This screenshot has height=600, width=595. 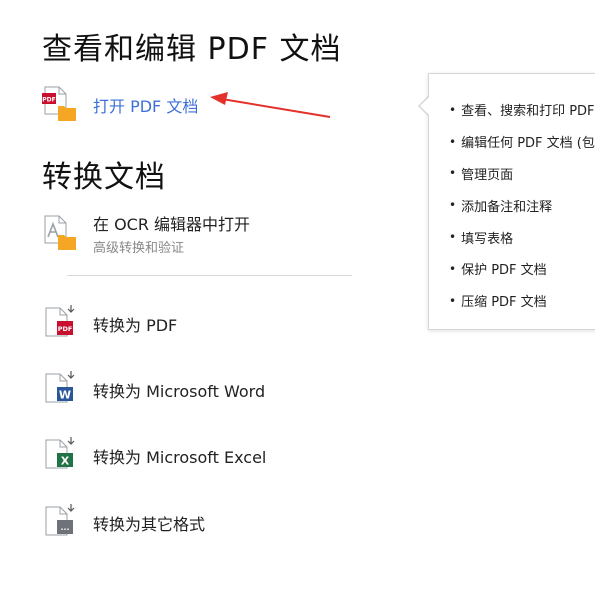 I want to click on open-pdf-button: PDF 打开 PDF 文档, so click(x=120, y=105).